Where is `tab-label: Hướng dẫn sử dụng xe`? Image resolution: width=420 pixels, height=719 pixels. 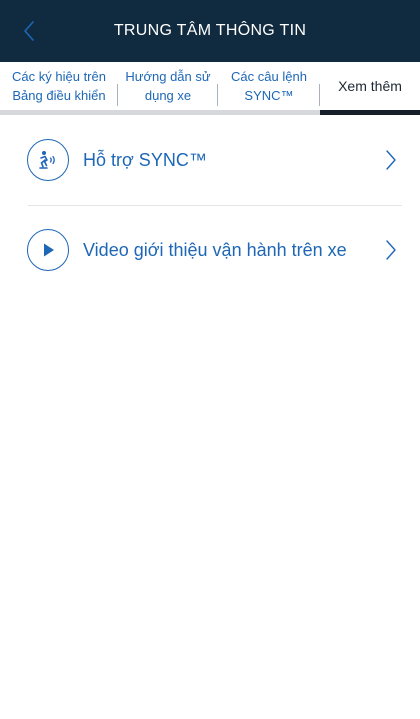
tab-label: Hướng dẫn sử dụng xe is located at coordinates (168, 86).